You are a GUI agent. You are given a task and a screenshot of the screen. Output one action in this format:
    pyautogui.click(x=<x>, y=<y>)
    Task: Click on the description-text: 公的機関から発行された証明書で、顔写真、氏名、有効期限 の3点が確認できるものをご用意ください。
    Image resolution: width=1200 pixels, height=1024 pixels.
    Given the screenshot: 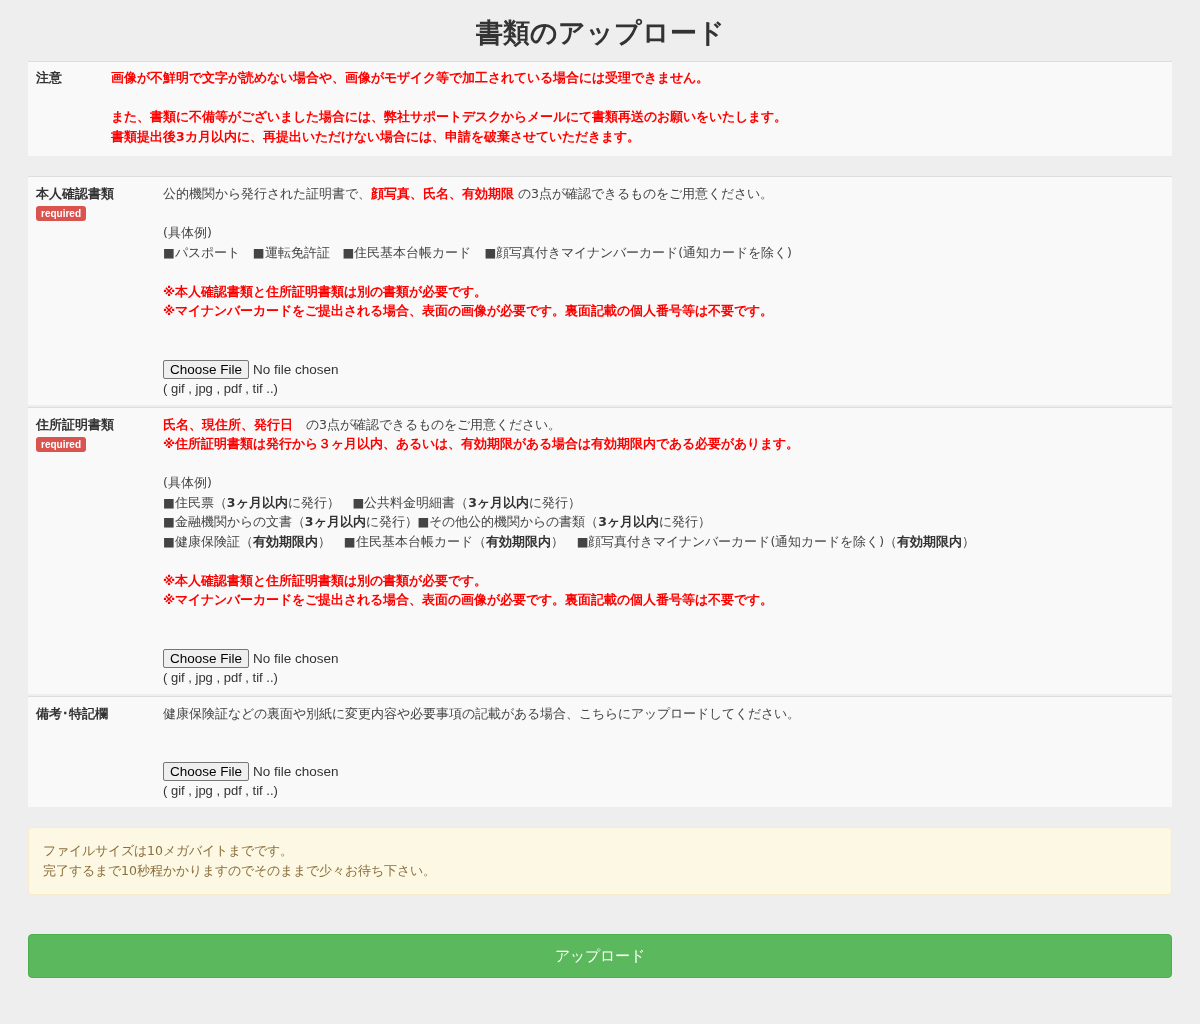 What is the action you would take?
    pyautogui.click(x=468, y=194)
    